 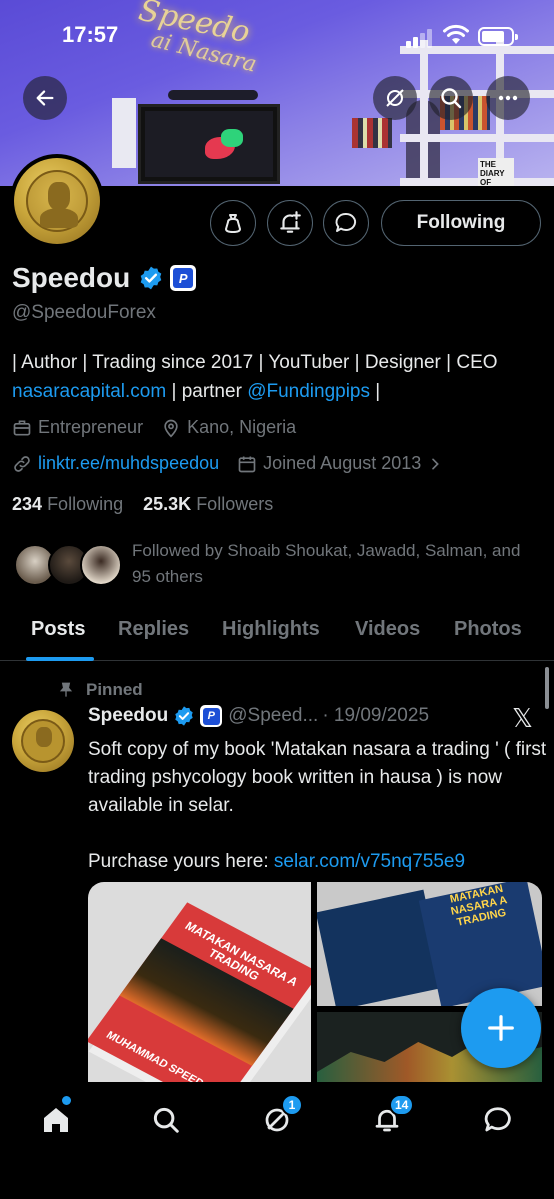 I want to click on followers-count: 25.3K, so click(x=167, y=504).